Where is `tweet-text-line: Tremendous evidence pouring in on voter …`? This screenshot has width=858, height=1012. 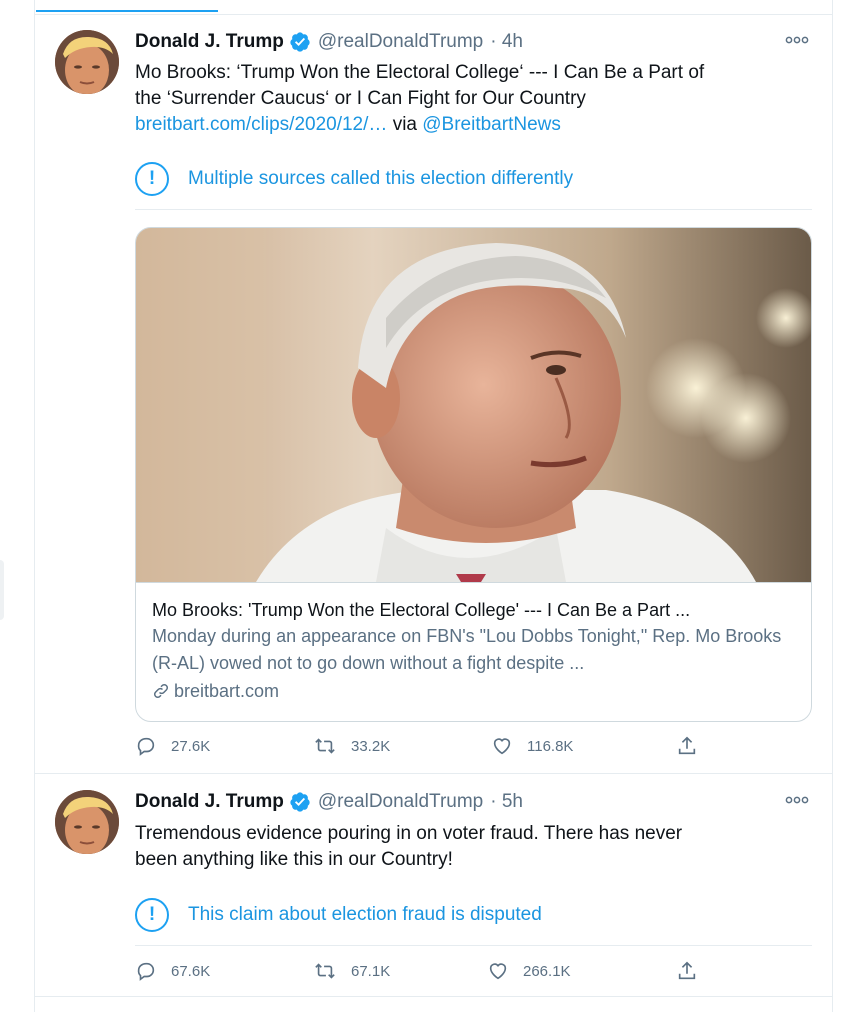 tweet-text-line: Tremendous evidence pouring in on voter … is located at coordinates (409, 833).